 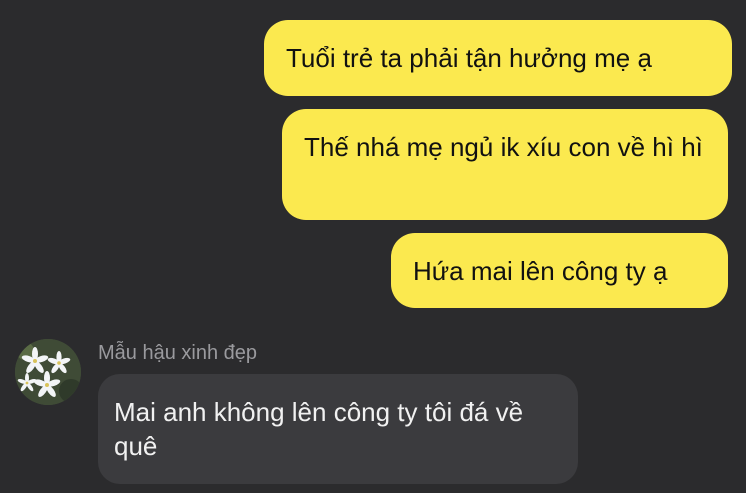 What do you see at coordinates (319, 429) in the screenshot?
I see `message-text: Mai anh không lên công ty tôi đá về quê` at bounding box center [319, 429].